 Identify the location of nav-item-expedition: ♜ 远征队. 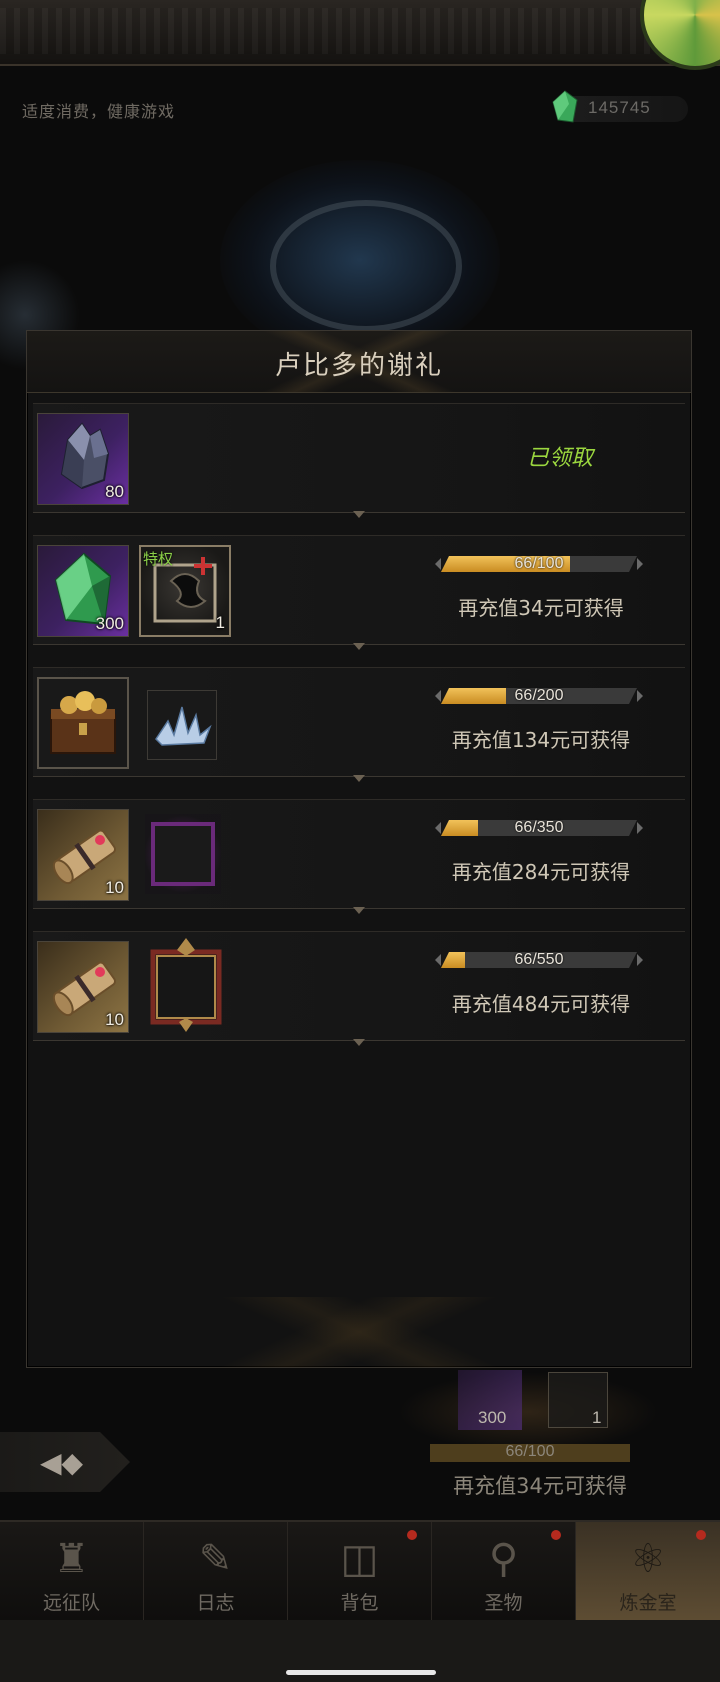
(72, 1572).